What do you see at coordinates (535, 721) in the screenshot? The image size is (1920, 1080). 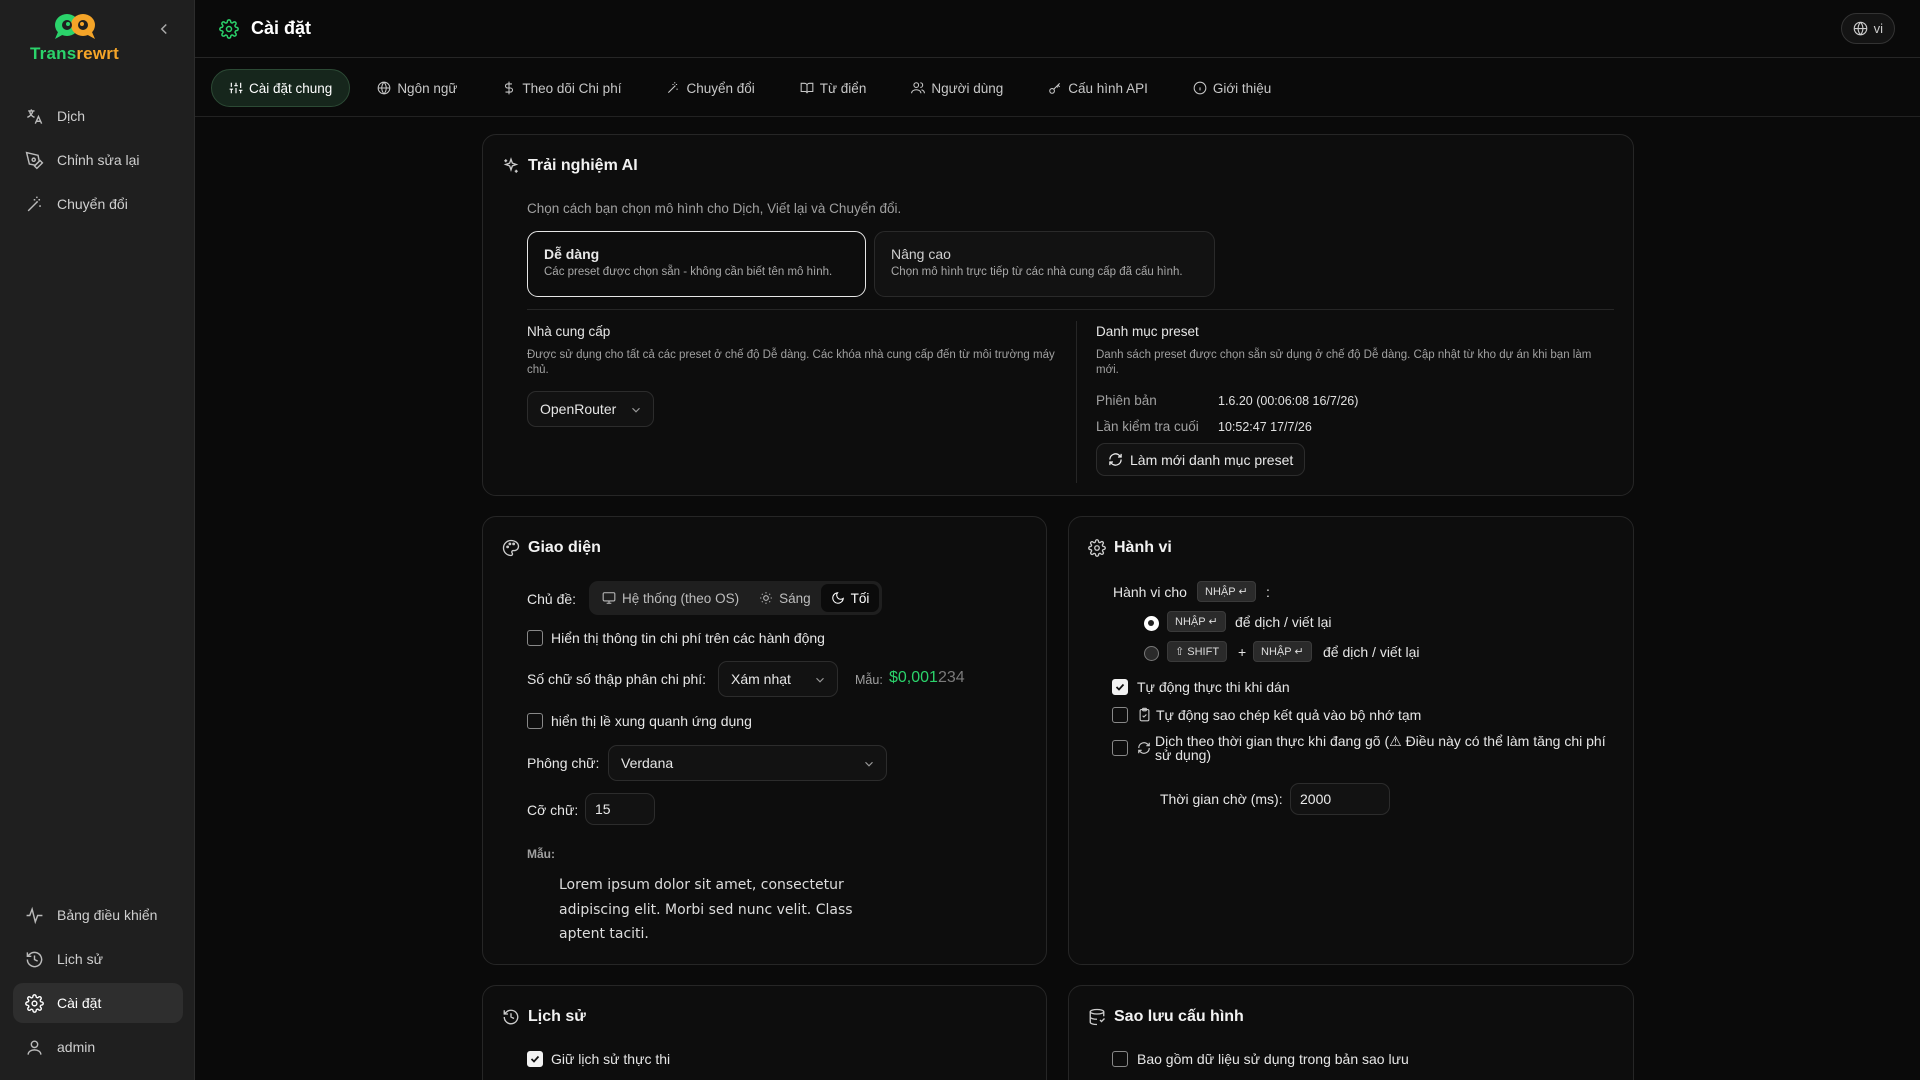 I see `show-margin-checkbox` at bounding box center [535, 721].